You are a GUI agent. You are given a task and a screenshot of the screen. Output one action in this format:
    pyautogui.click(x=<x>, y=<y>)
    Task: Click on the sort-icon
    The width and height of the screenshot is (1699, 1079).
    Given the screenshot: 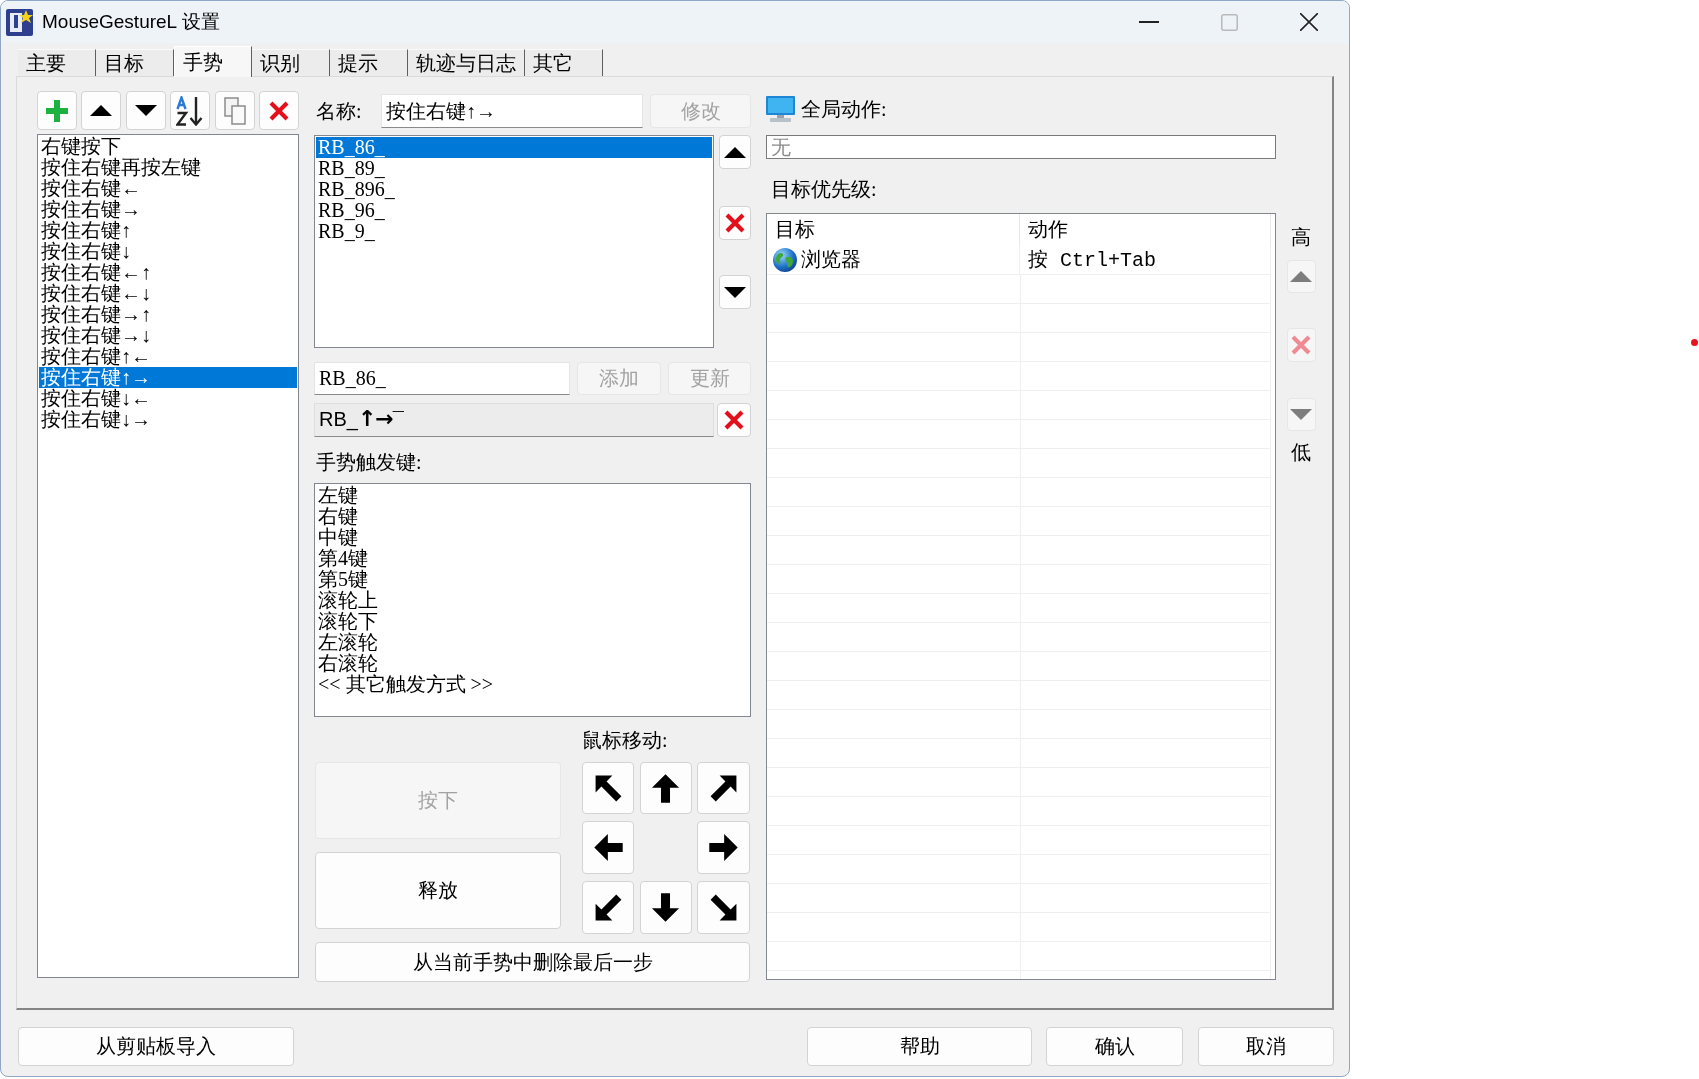 What is the action you would take?
    pyautogui.click(x=190, y=110)
    